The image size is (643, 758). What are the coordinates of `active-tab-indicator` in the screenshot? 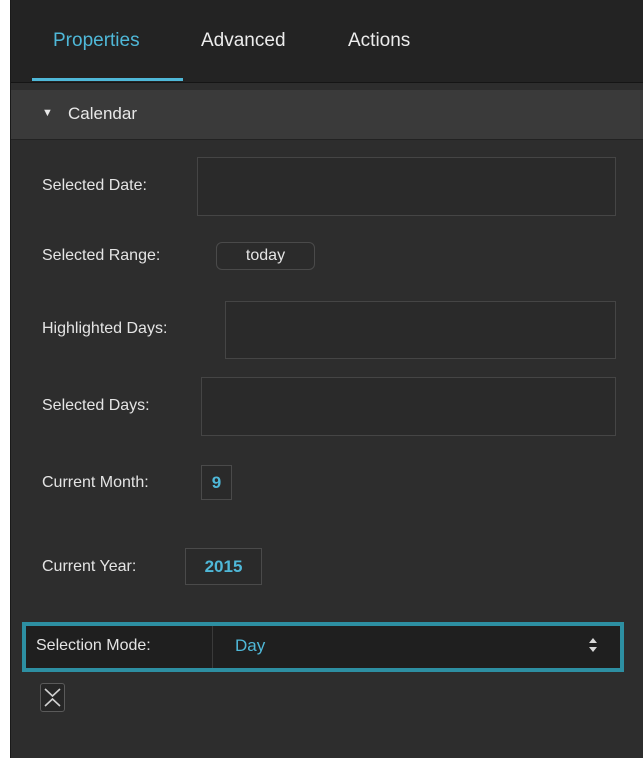 It's located at (107, 79).